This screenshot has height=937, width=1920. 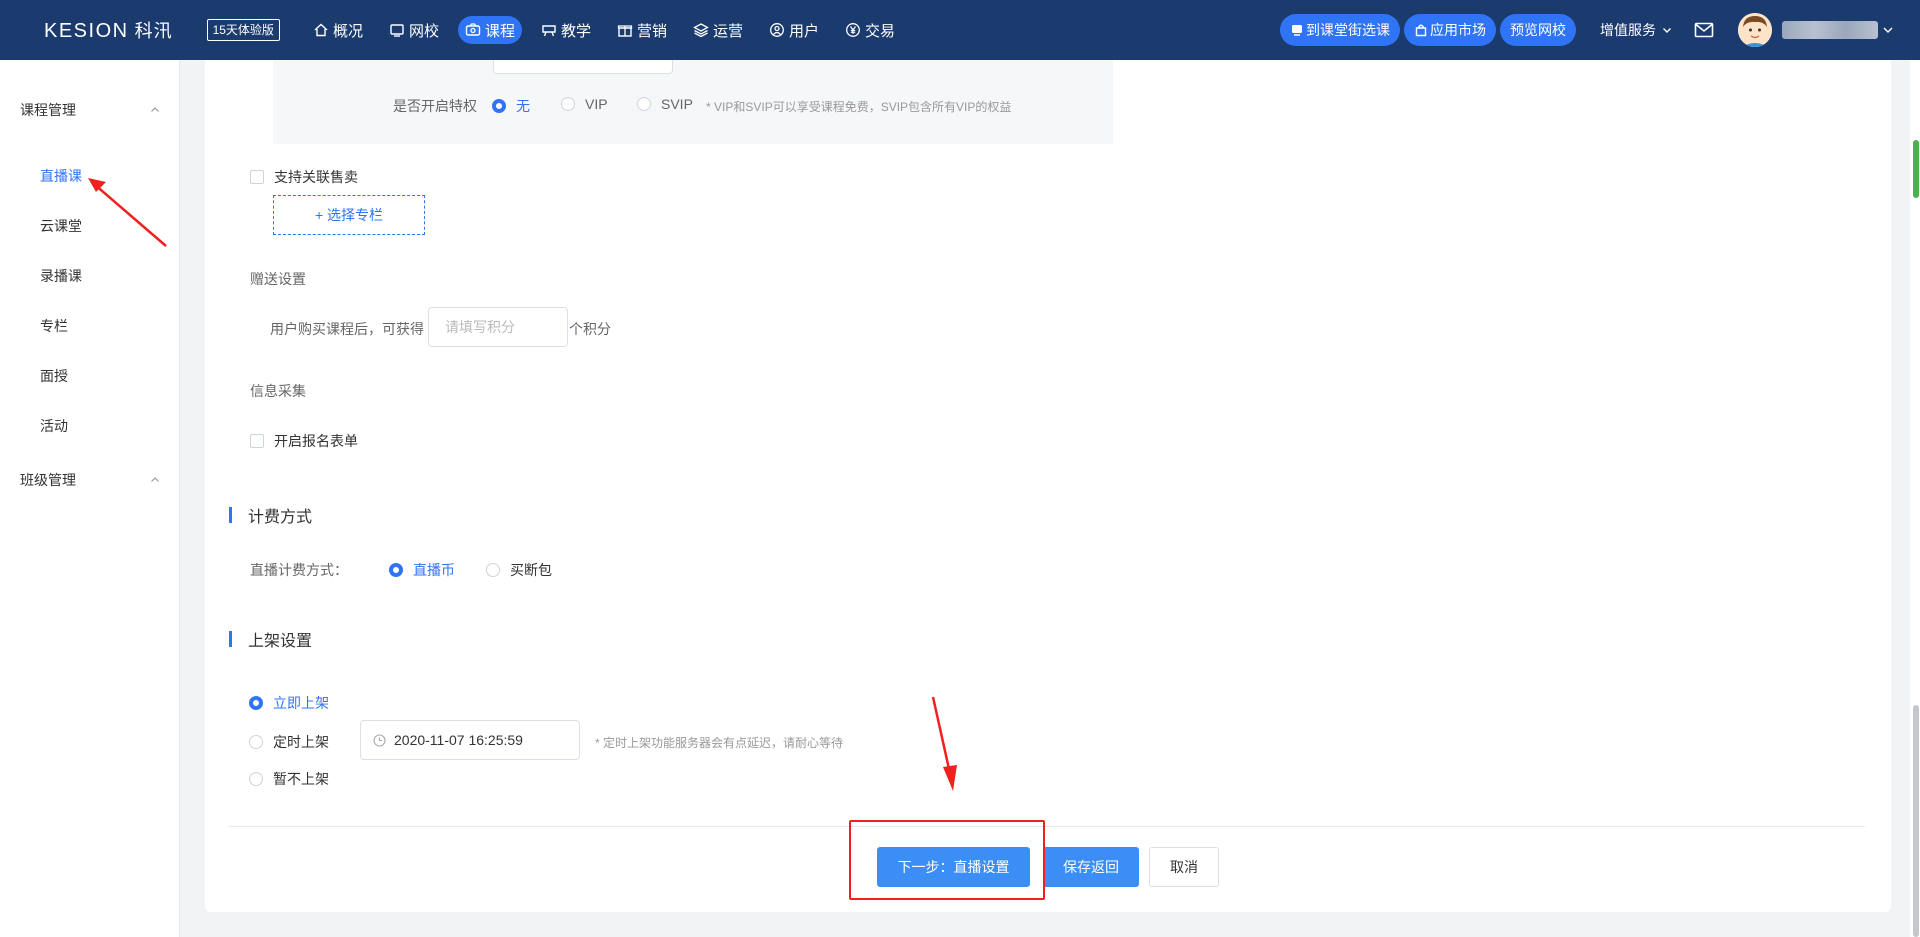 I want to click on sidebar-group-label: 课程管理, so click(x=48, y=110).